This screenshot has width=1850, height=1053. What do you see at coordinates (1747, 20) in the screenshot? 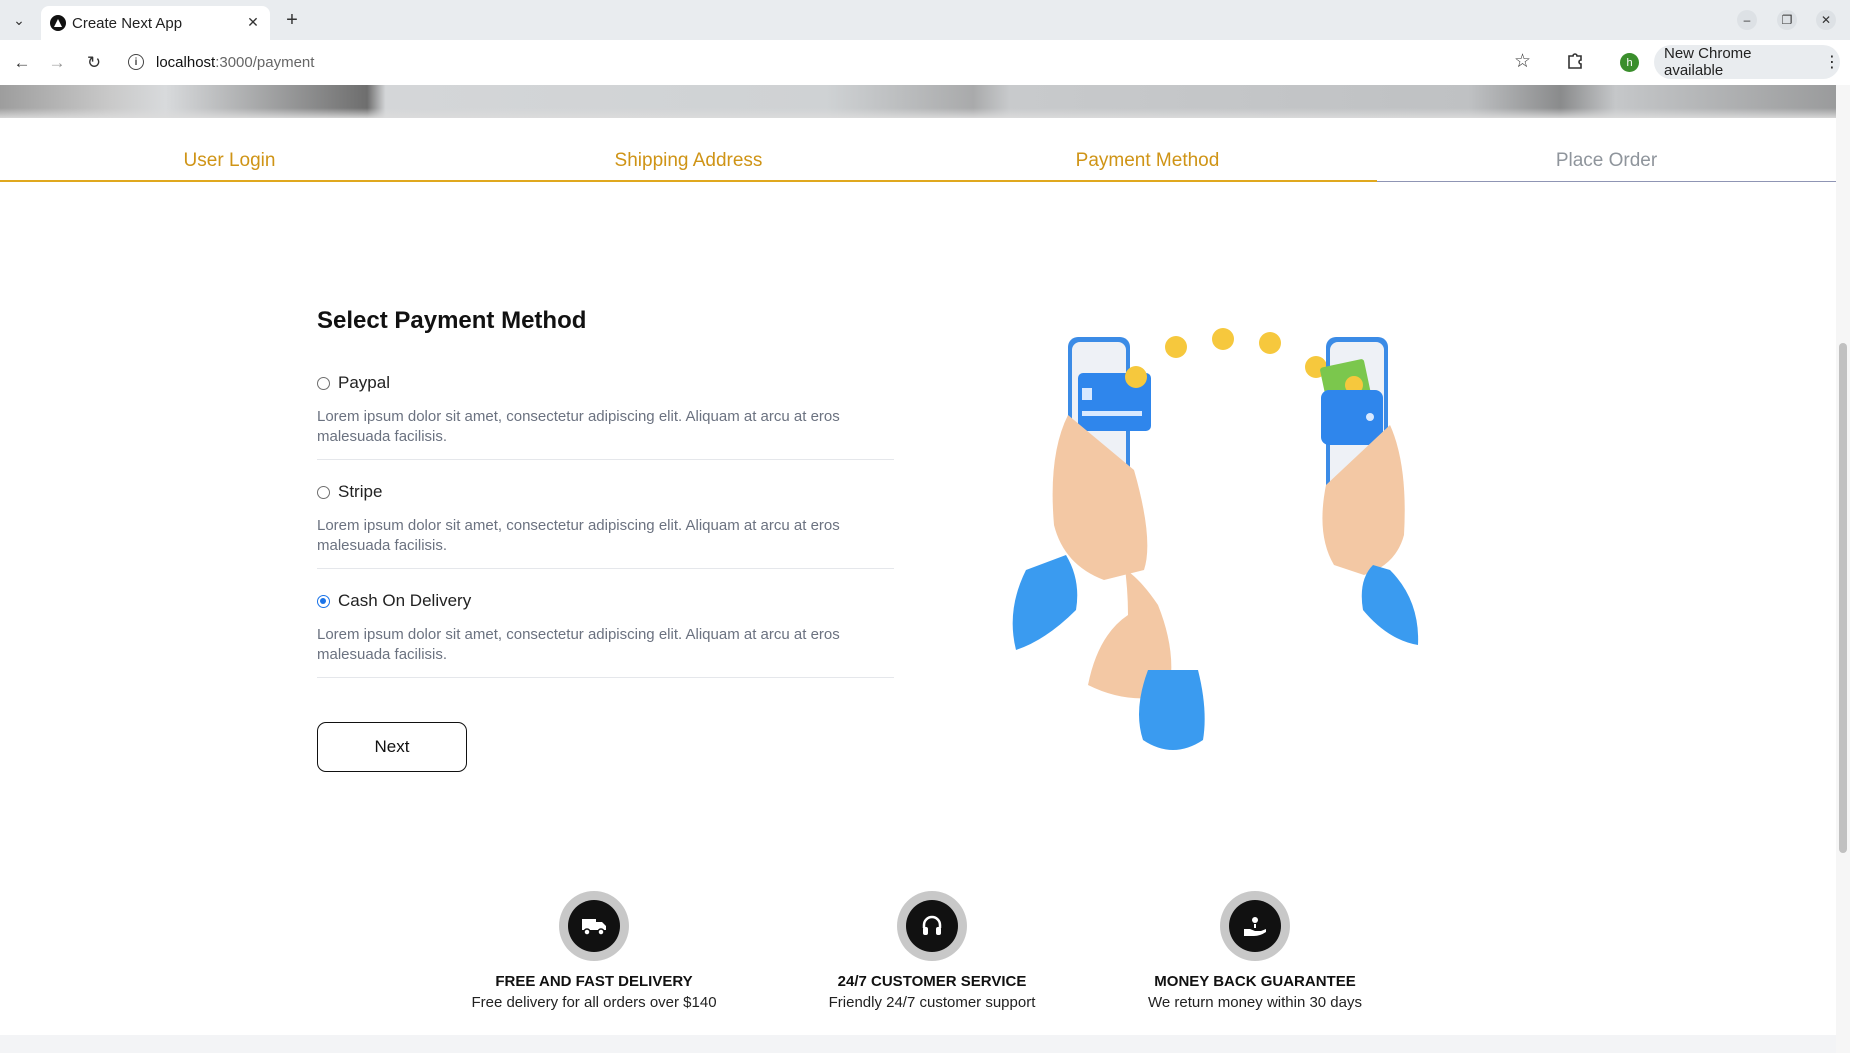
I see `minimize-icon: –` at bounding box center [1747, 20].